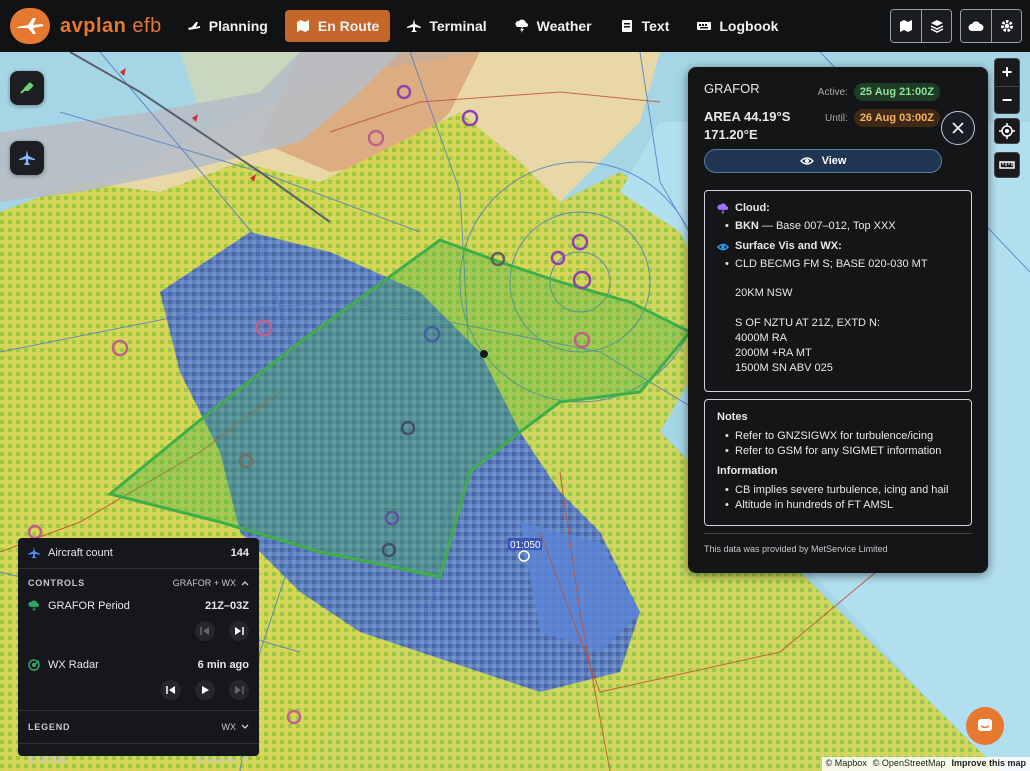  I want to click on nav-terminal: Terminal, so click(446, 26).